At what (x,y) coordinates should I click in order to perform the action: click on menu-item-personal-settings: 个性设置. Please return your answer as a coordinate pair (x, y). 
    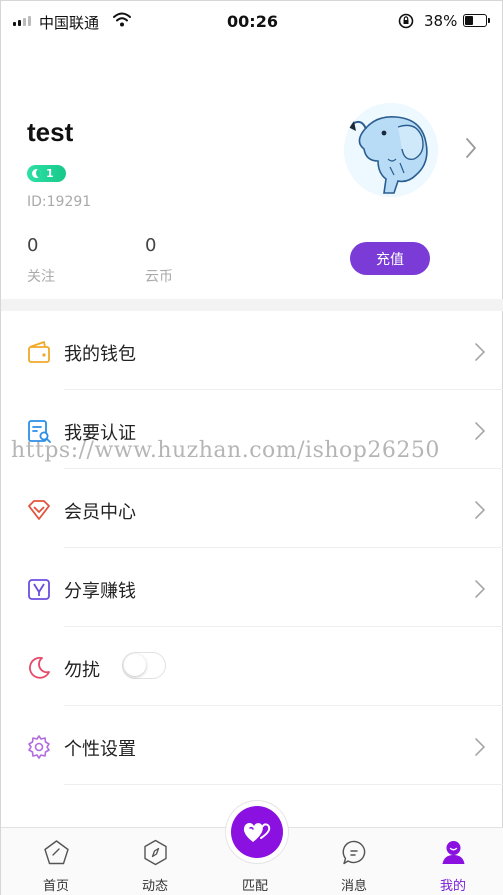
    Looking at the image, I should click on (252, 745).